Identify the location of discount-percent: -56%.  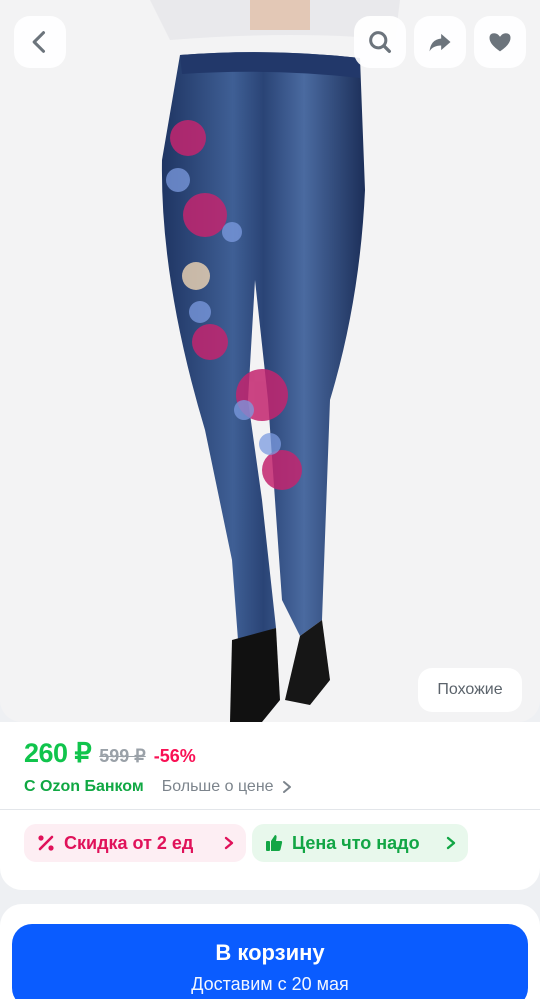
(174, 756).